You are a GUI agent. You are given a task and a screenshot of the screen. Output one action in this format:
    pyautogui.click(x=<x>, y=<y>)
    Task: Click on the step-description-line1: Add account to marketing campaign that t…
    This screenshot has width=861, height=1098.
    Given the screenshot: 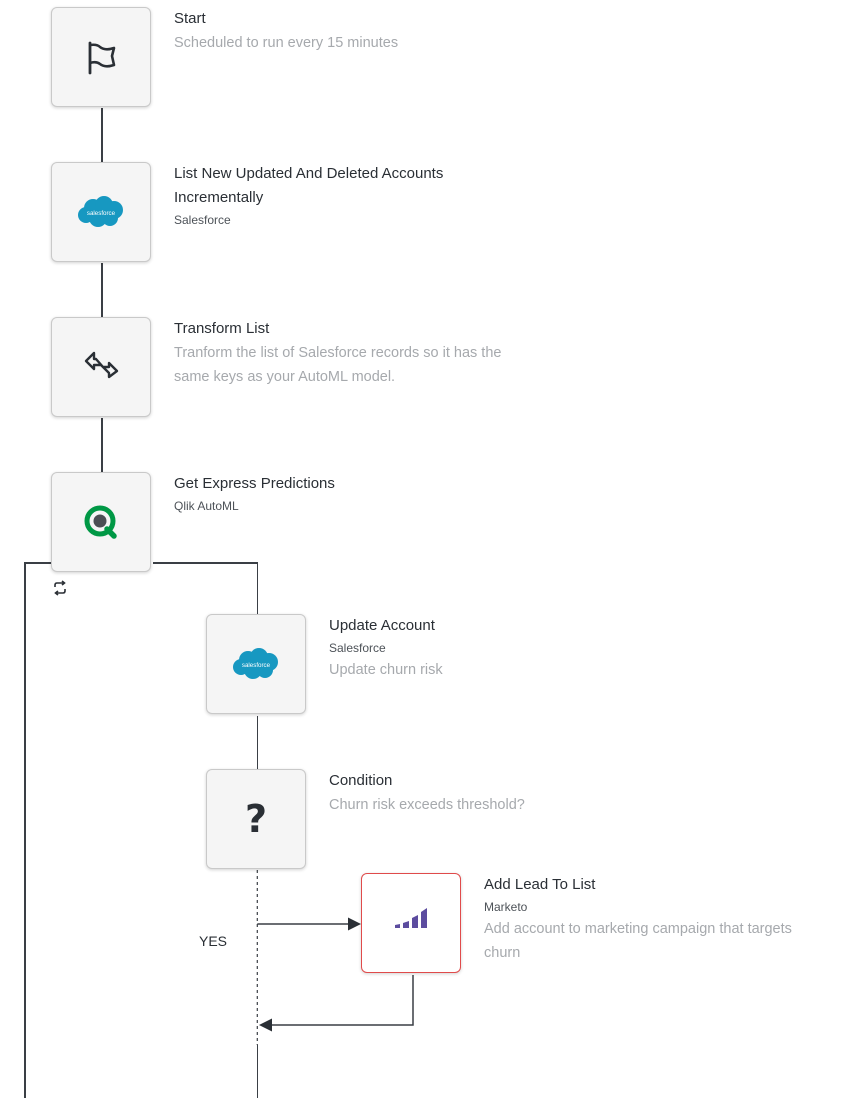 What is the action you would take?
    pyautogui.click(x=638, y=929)
    